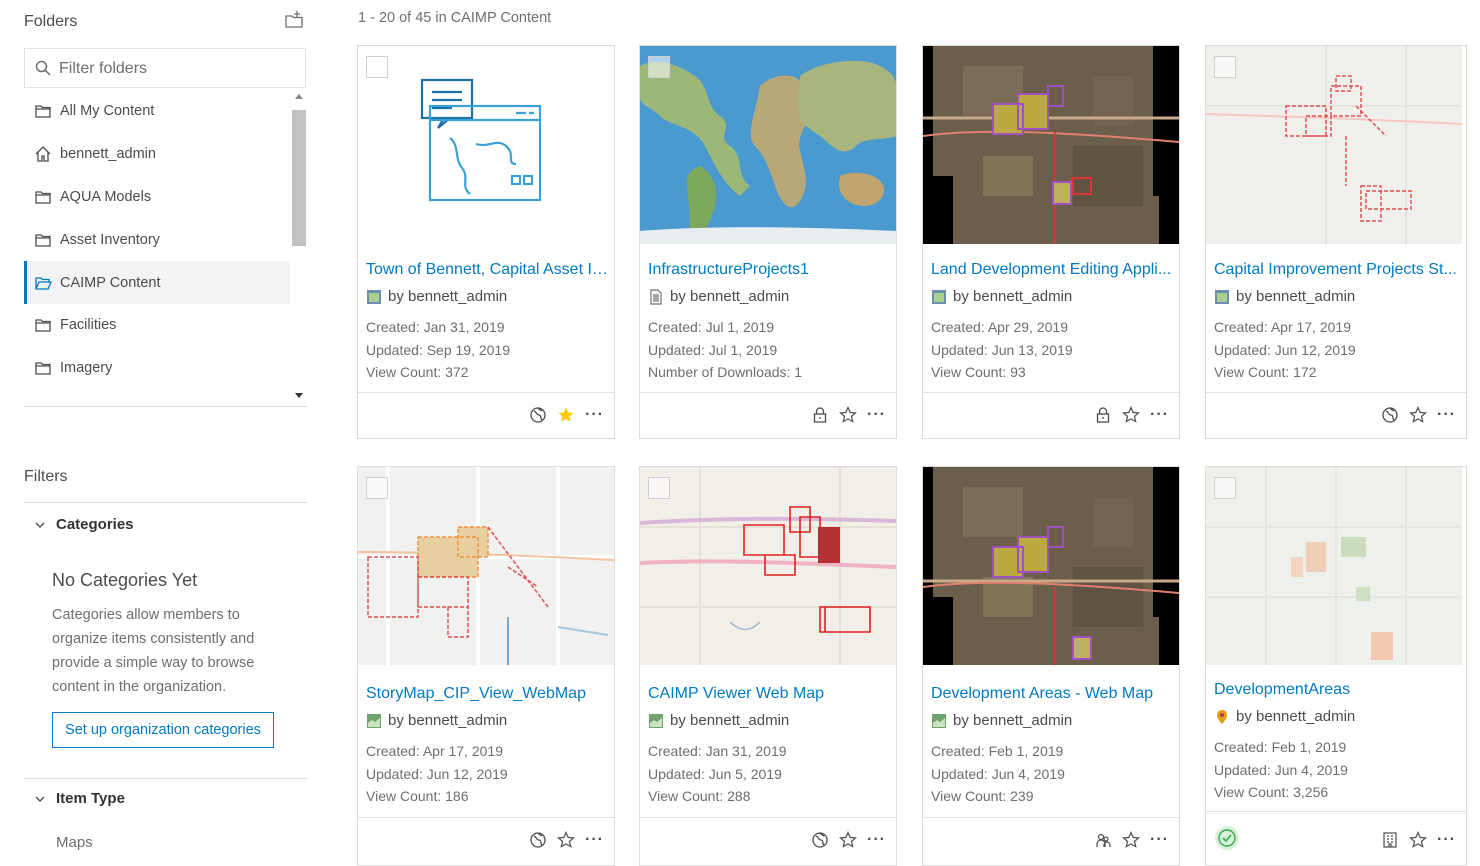 The height and width of the screenshot is (866, 1480). What do you see at coordinates (163, 730) in the screenshot?
I see `setup-categories-button: Set up organization categories` at bounding box center [163, 730].